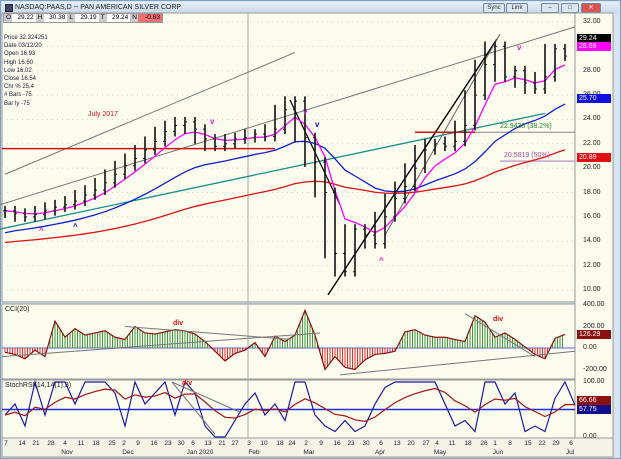 The height and width of the screenshot is (459, 621). Describe the element at coordinates (592, 265) in the screenshot. I see `price-tick-label: 12.00` at that location.